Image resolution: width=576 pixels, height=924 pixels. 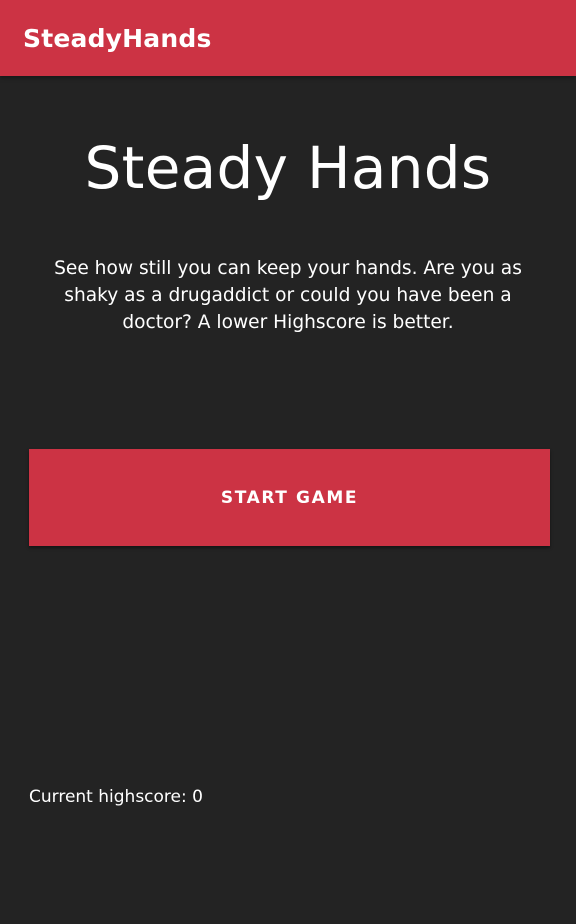 I want to click on app-bar-title: SteadyHands, so click(x=117, y=38).